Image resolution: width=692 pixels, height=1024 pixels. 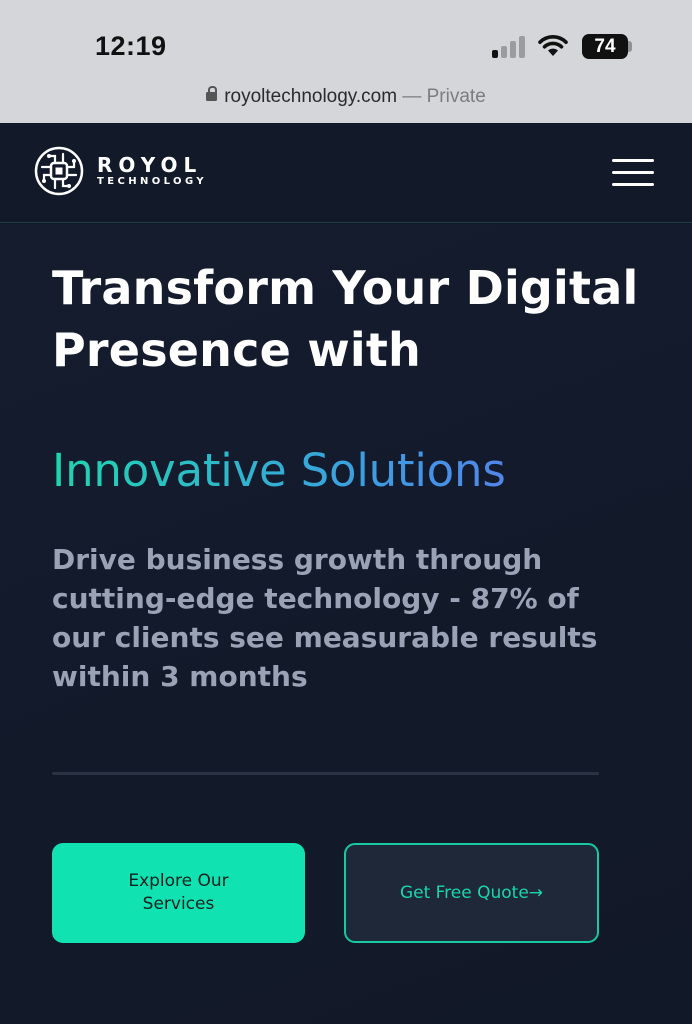 What do you see at coordinates (444, 96) in the screenshot?
I see `private-label: — Private` at bounding box center [444, 96].